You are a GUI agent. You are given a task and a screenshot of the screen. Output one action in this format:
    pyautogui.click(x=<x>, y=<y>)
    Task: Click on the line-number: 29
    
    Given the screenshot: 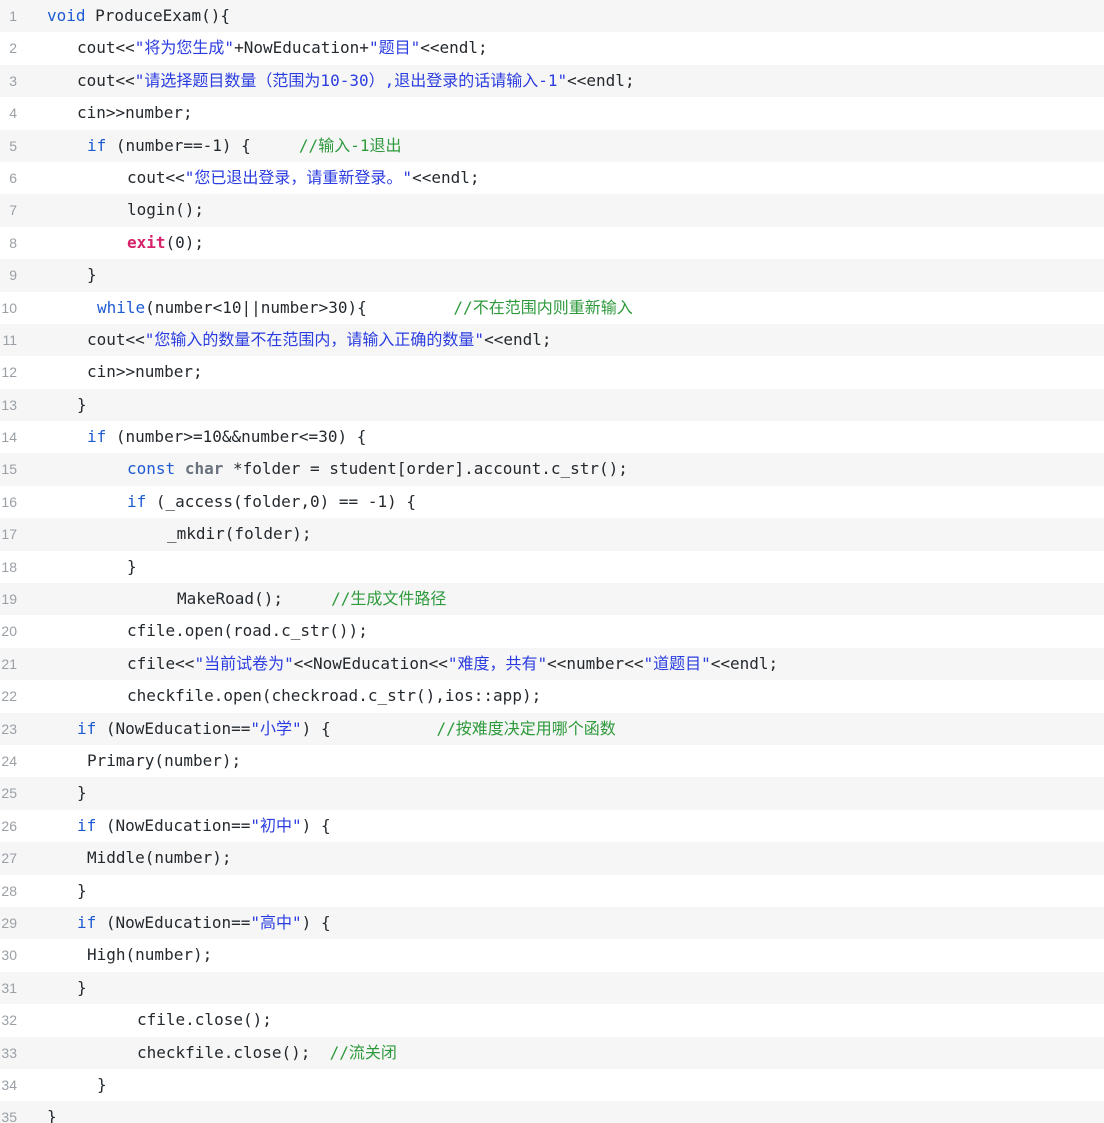 What is the action you would take?
    pyautogui.click(x=9, y=922)
    